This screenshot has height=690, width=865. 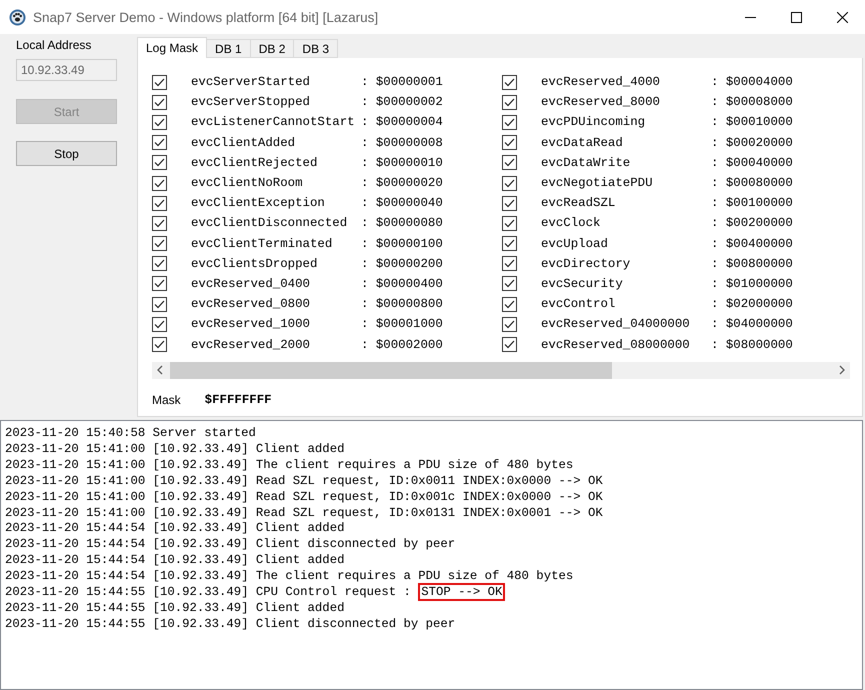 What do you see at coordinates (304, 498) in the screenshot?
I see `log-line: 2023-11-20 15:41:00 [10.92.33.49] Read SZL request, ID:0x001c INDEX:0x0000 --> OK` at bounding box center [304, 498].